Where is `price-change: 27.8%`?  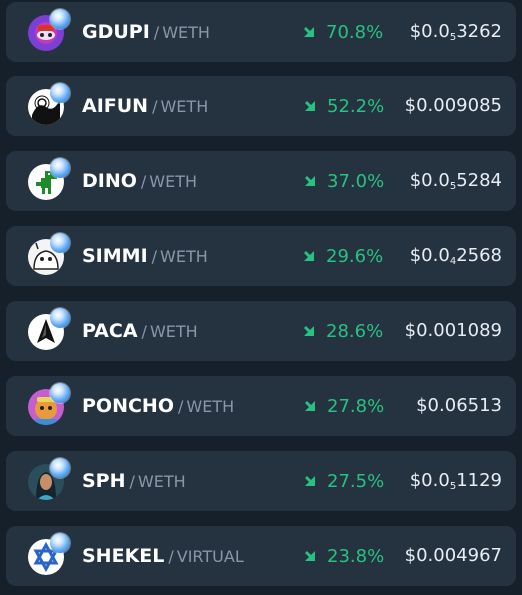
price-change: 27.8% is located at coordinates (343, 406).